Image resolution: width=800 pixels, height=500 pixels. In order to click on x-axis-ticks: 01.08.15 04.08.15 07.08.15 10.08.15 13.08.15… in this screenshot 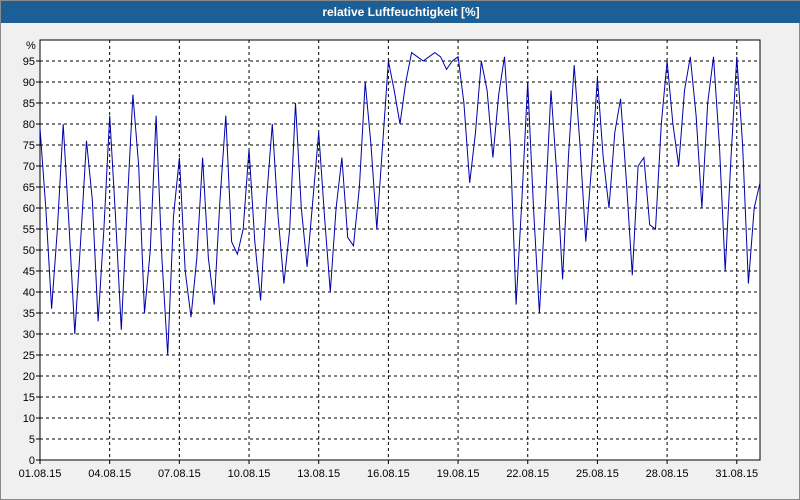, I will do `click(388, 470)`.